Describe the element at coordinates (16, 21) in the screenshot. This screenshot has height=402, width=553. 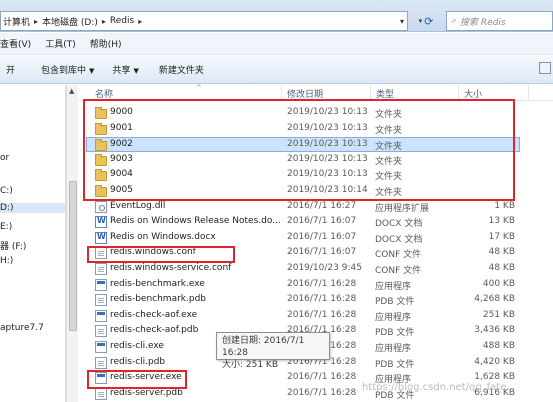
I see `breadcrumb-computer: 计算机` at that location.